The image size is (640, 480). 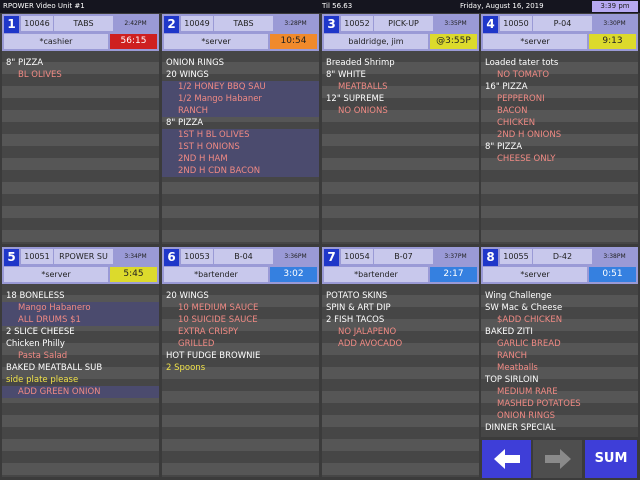 I want to click on elapsed-timer: 2:17, so click(x=453, y=274).